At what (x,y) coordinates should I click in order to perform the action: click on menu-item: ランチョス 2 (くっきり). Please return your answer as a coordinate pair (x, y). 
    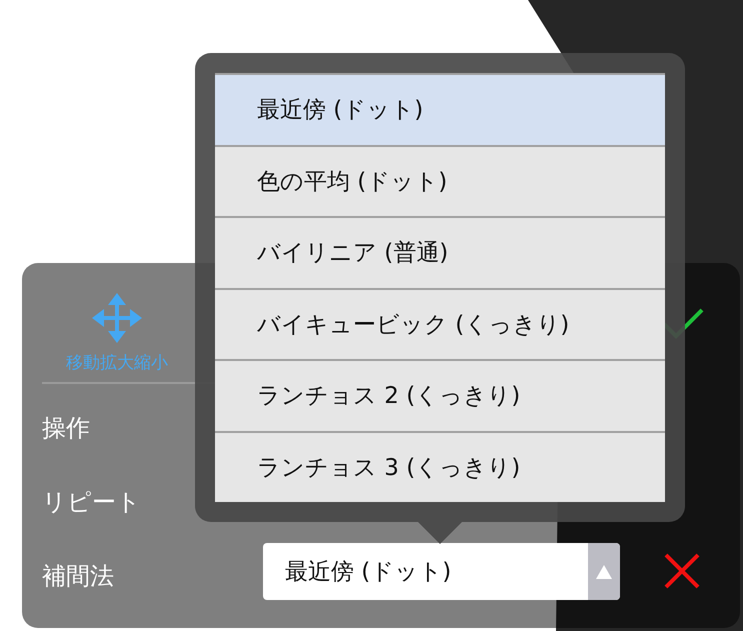
    Looking at the image, I should click on (440, 394).